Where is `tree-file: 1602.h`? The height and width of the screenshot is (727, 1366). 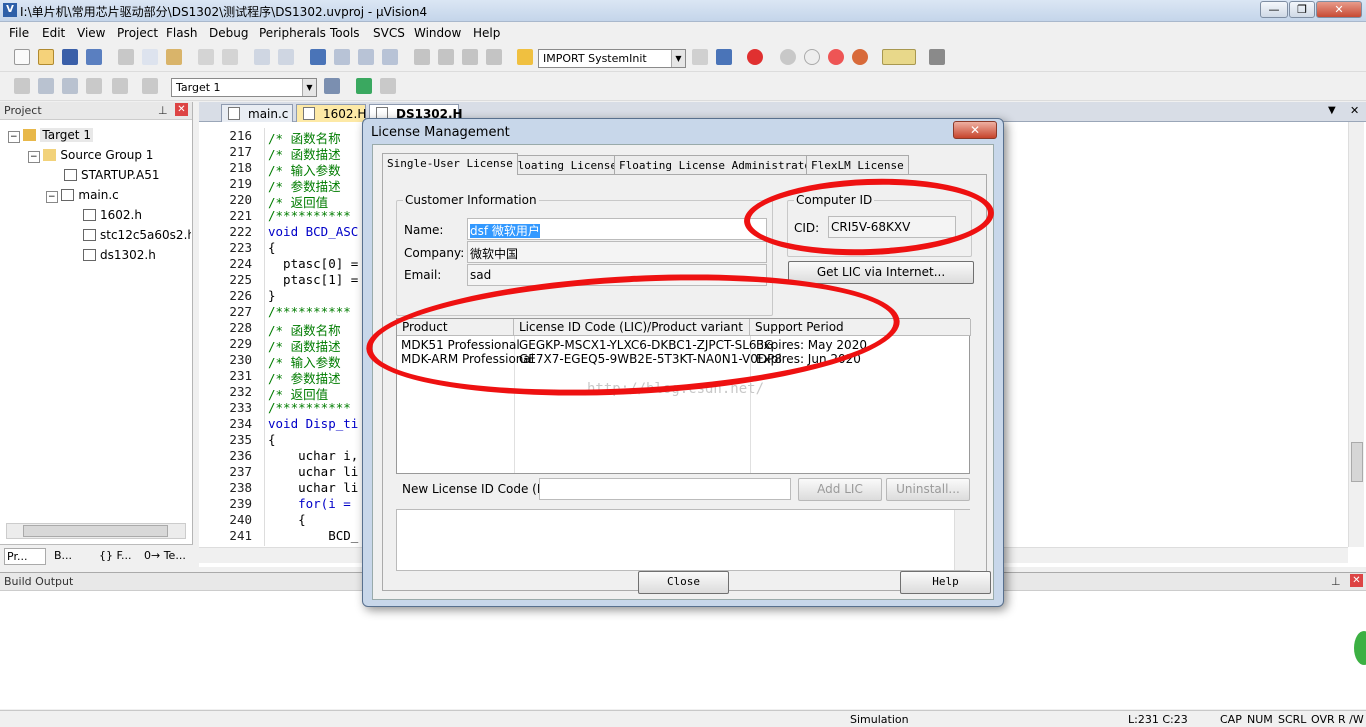 tree-file: 1602.h is located at coordinates (112, 215).